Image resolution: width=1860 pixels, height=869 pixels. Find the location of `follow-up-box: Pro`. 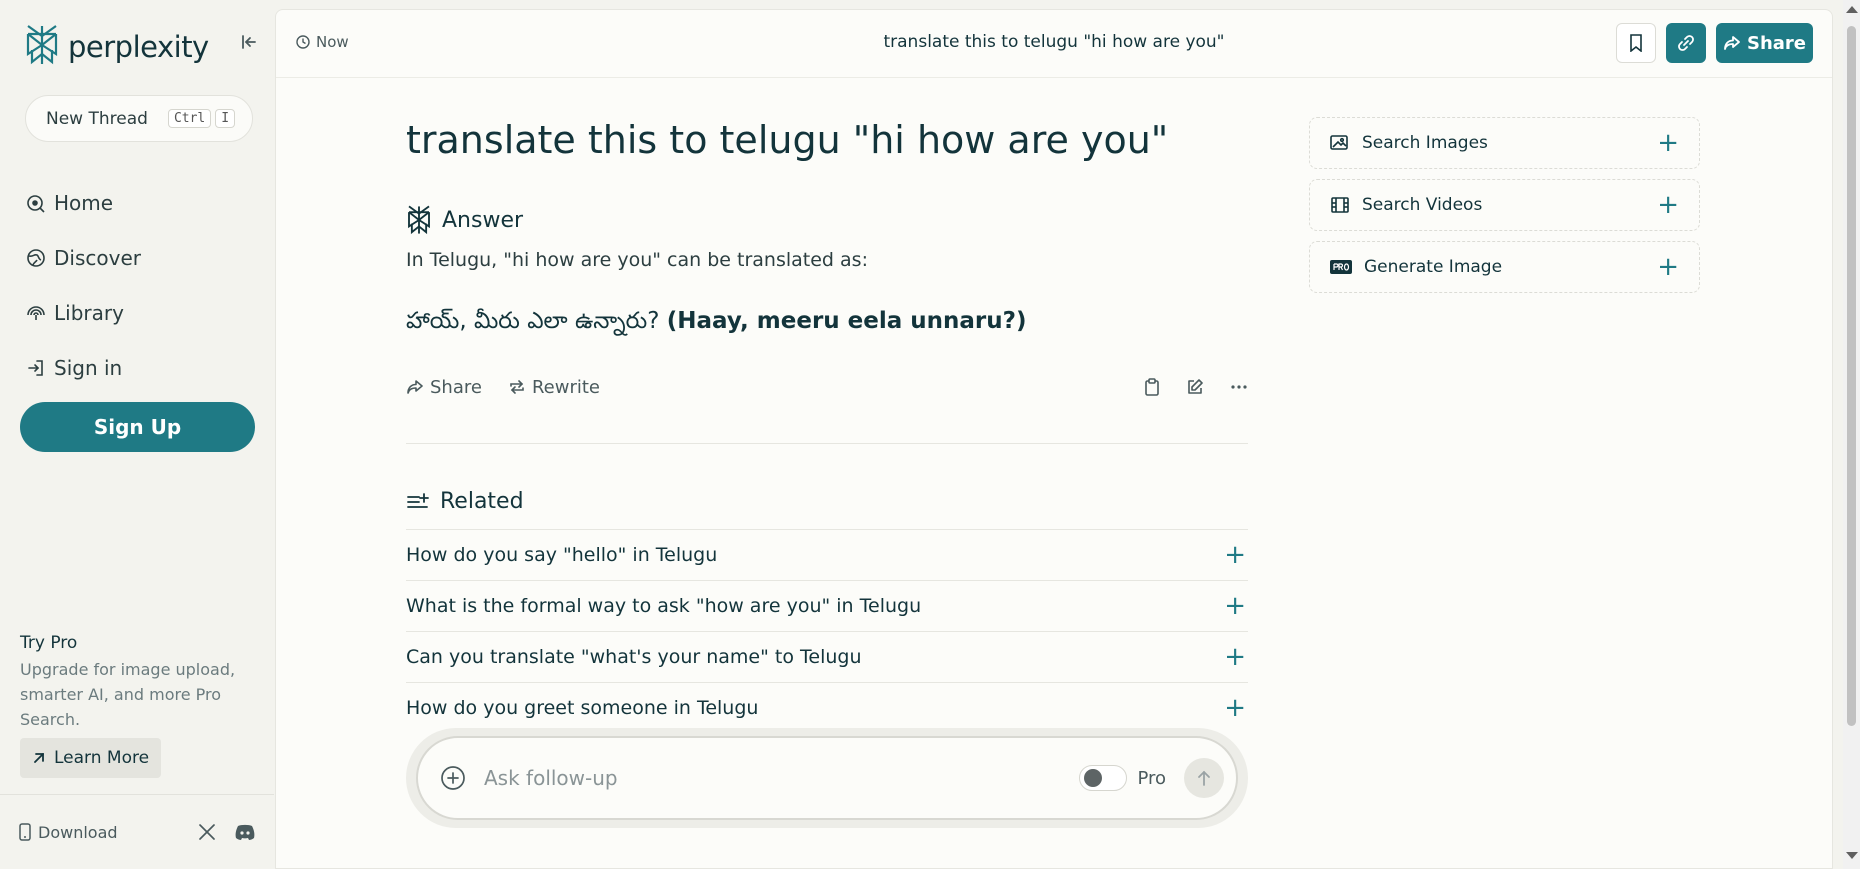

follow-up-box: Pro is located at coordinates (827, 778).